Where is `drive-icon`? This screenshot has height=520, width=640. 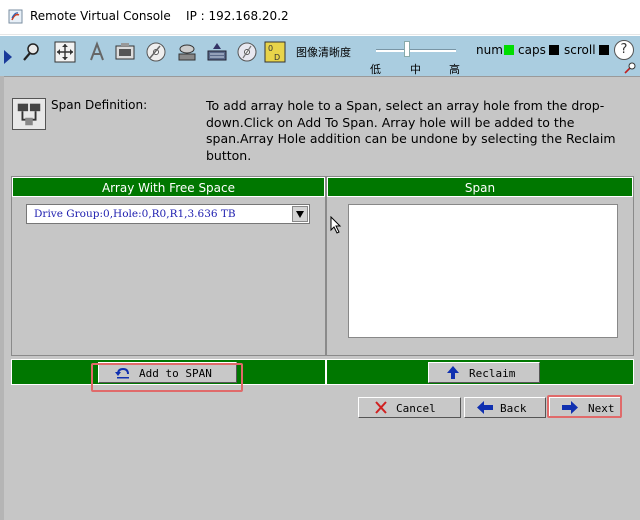 drive-icon is located at coordinates (187, 52).